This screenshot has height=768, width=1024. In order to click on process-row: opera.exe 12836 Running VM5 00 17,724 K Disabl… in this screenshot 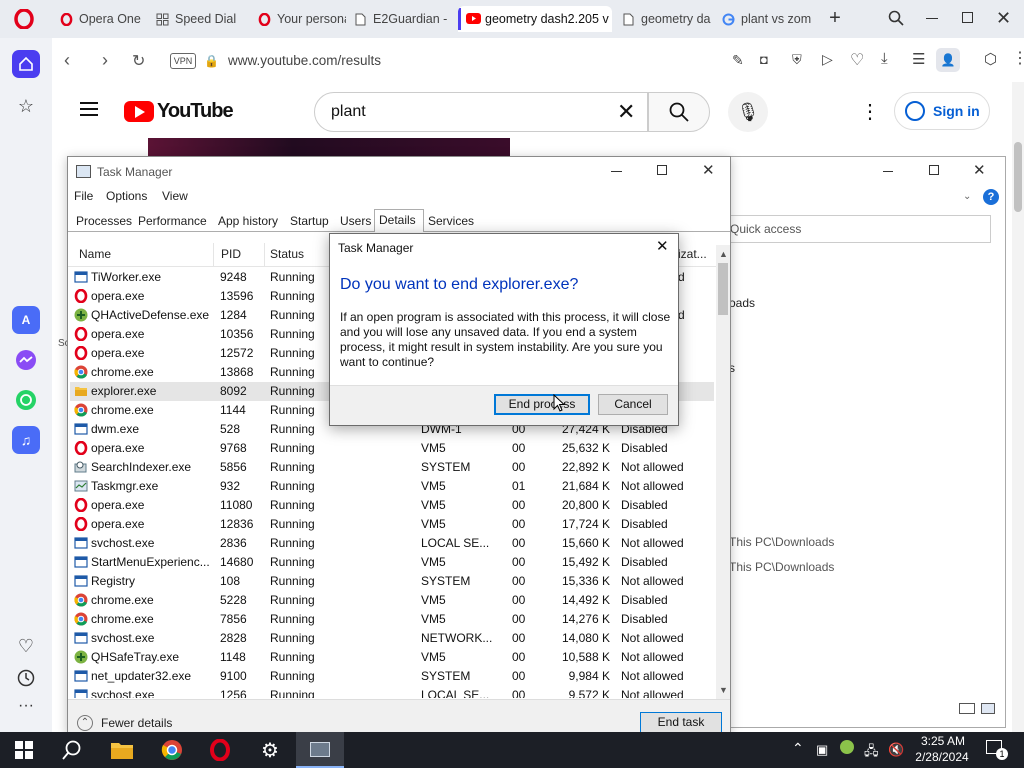, I will do `click(392, 524)`.